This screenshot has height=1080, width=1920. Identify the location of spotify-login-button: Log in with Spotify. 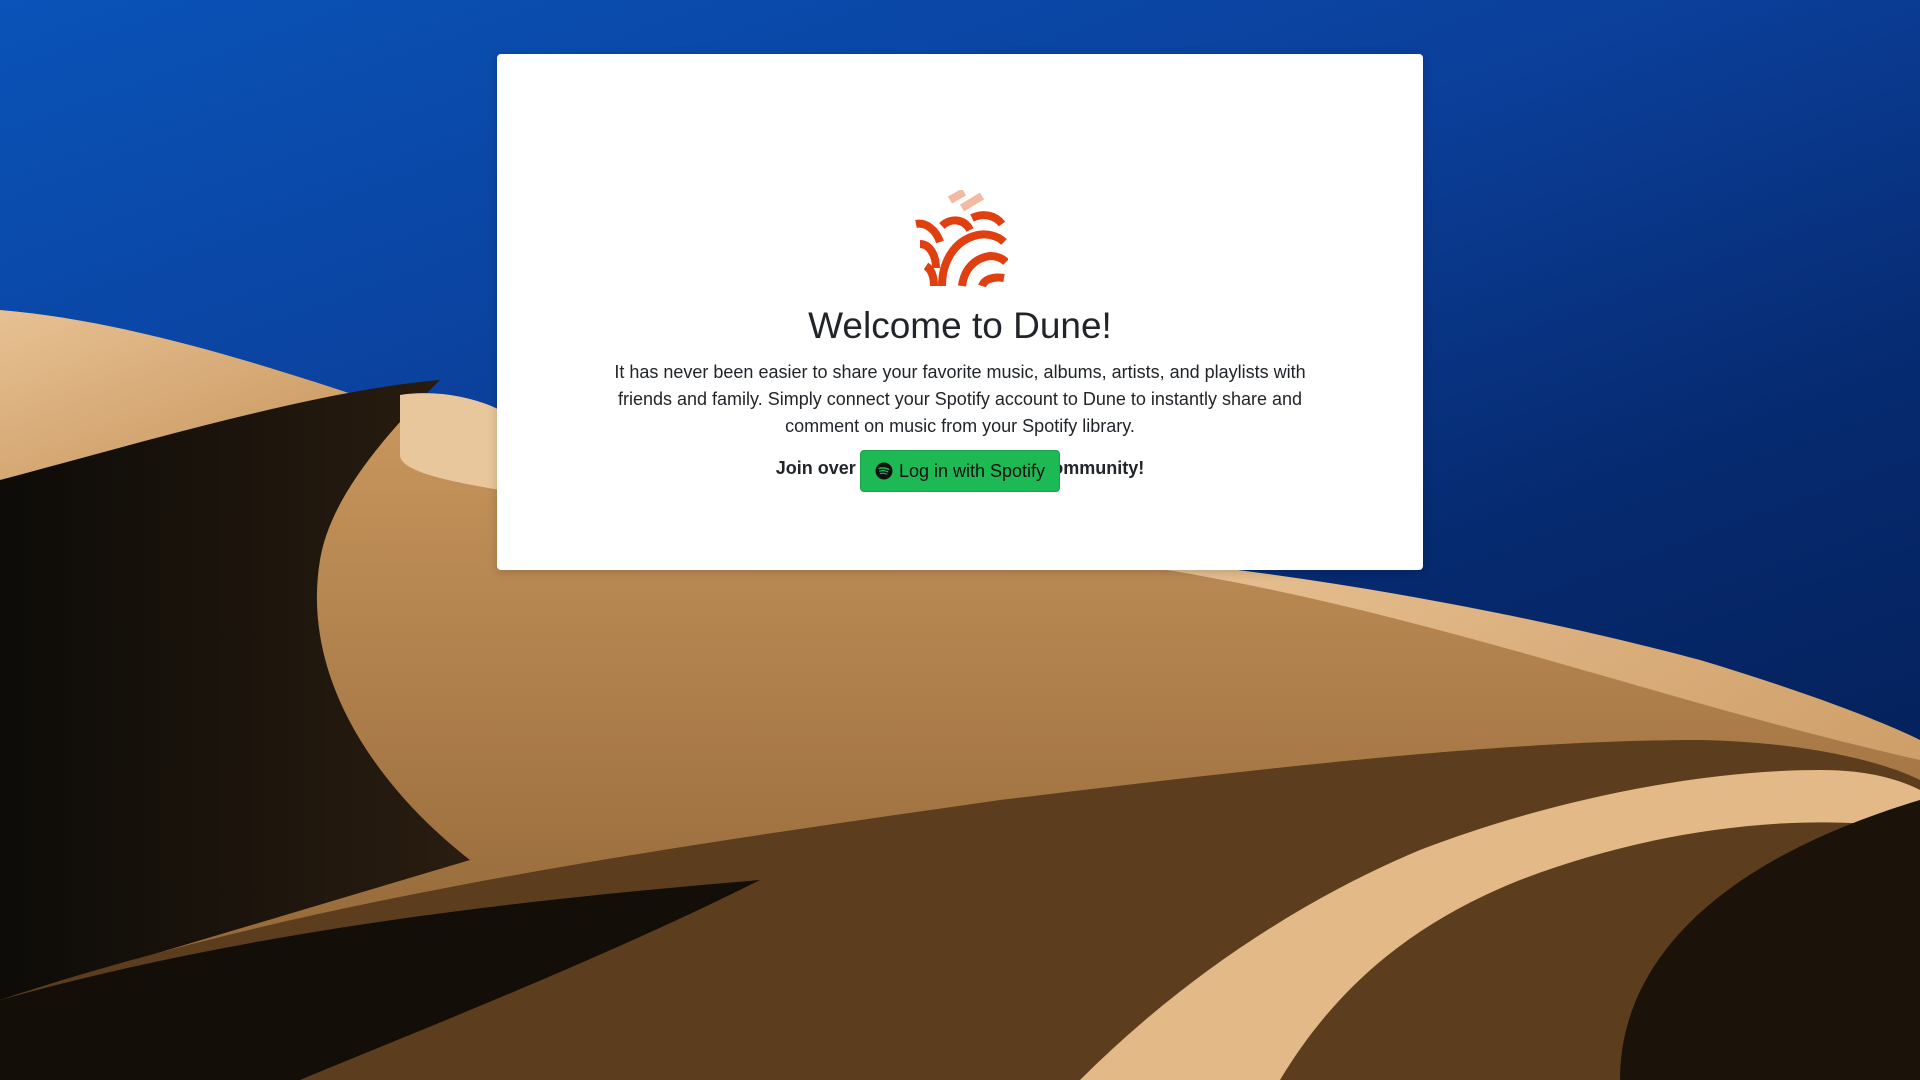
(960, 471).